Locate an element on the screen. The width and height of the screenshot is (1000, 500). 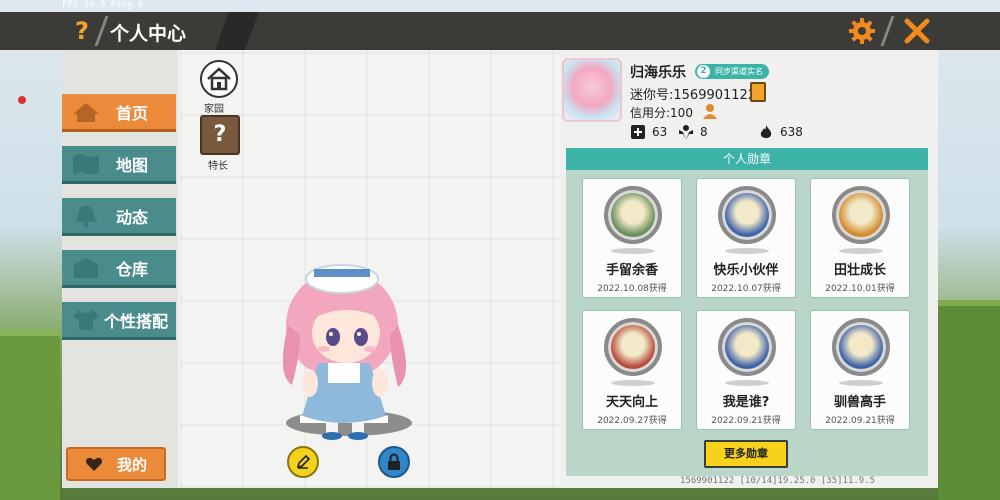
nav-label: 个性搭配 is located at coordinates (136, 321).